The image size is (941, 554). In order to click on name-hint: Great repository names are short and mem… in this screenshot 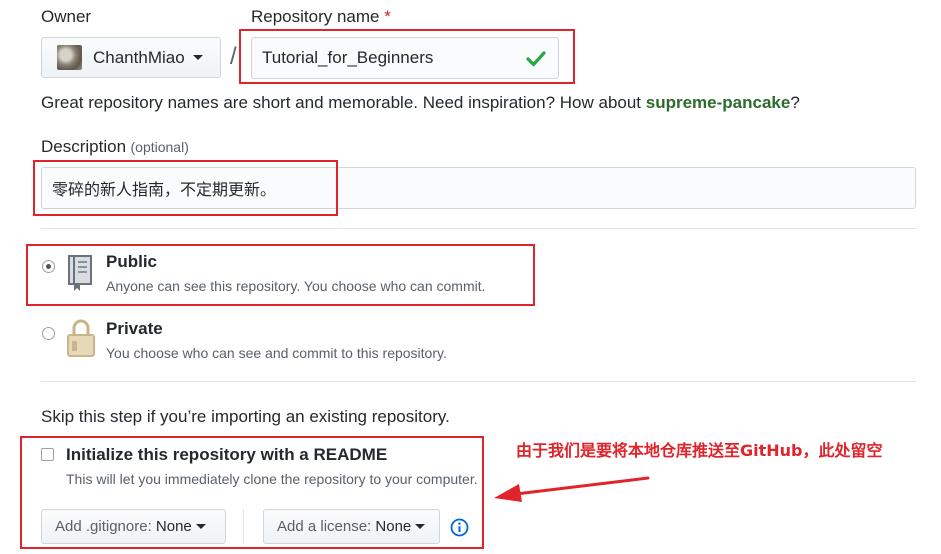, I will do `click(420, 102)`.